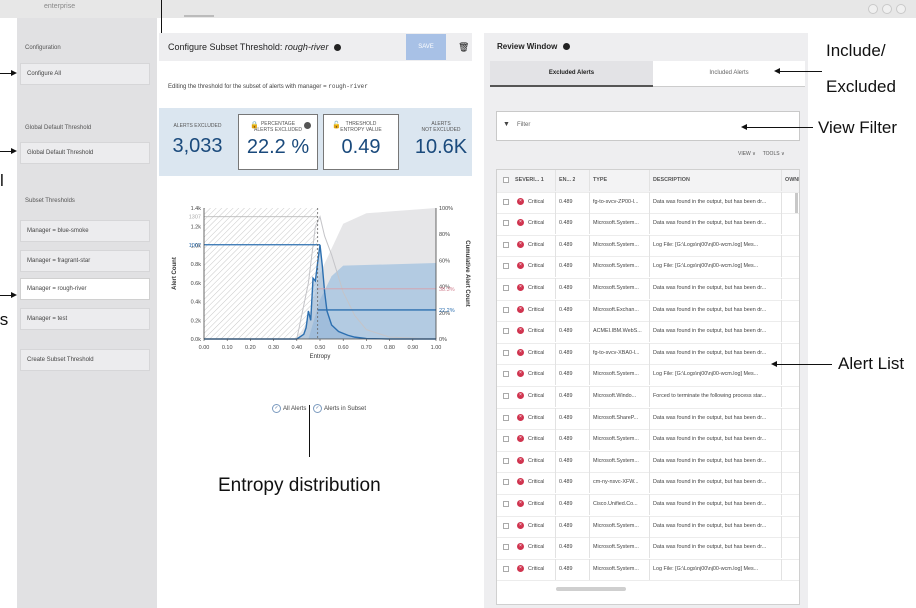  What do you see at coordinates (447, 311) in the screenshot?
I see `marker-label-22pct: 22.2%` at bounding box center [447, 311].